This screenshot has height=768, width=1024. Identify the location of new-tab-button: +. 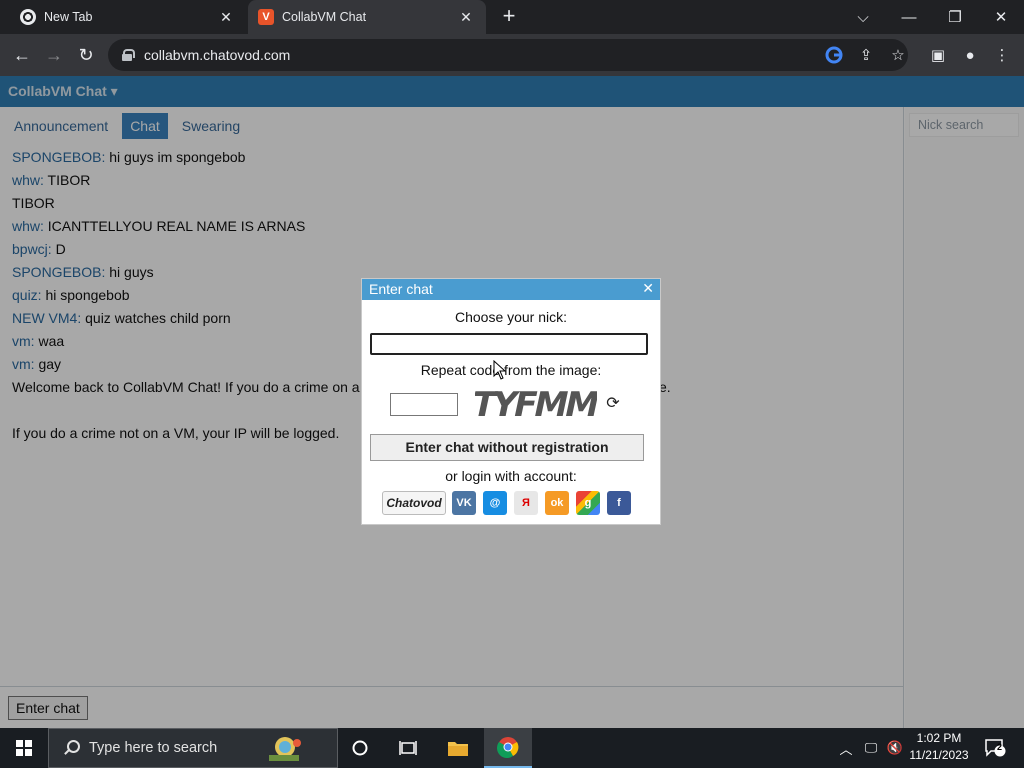
(509, 16).